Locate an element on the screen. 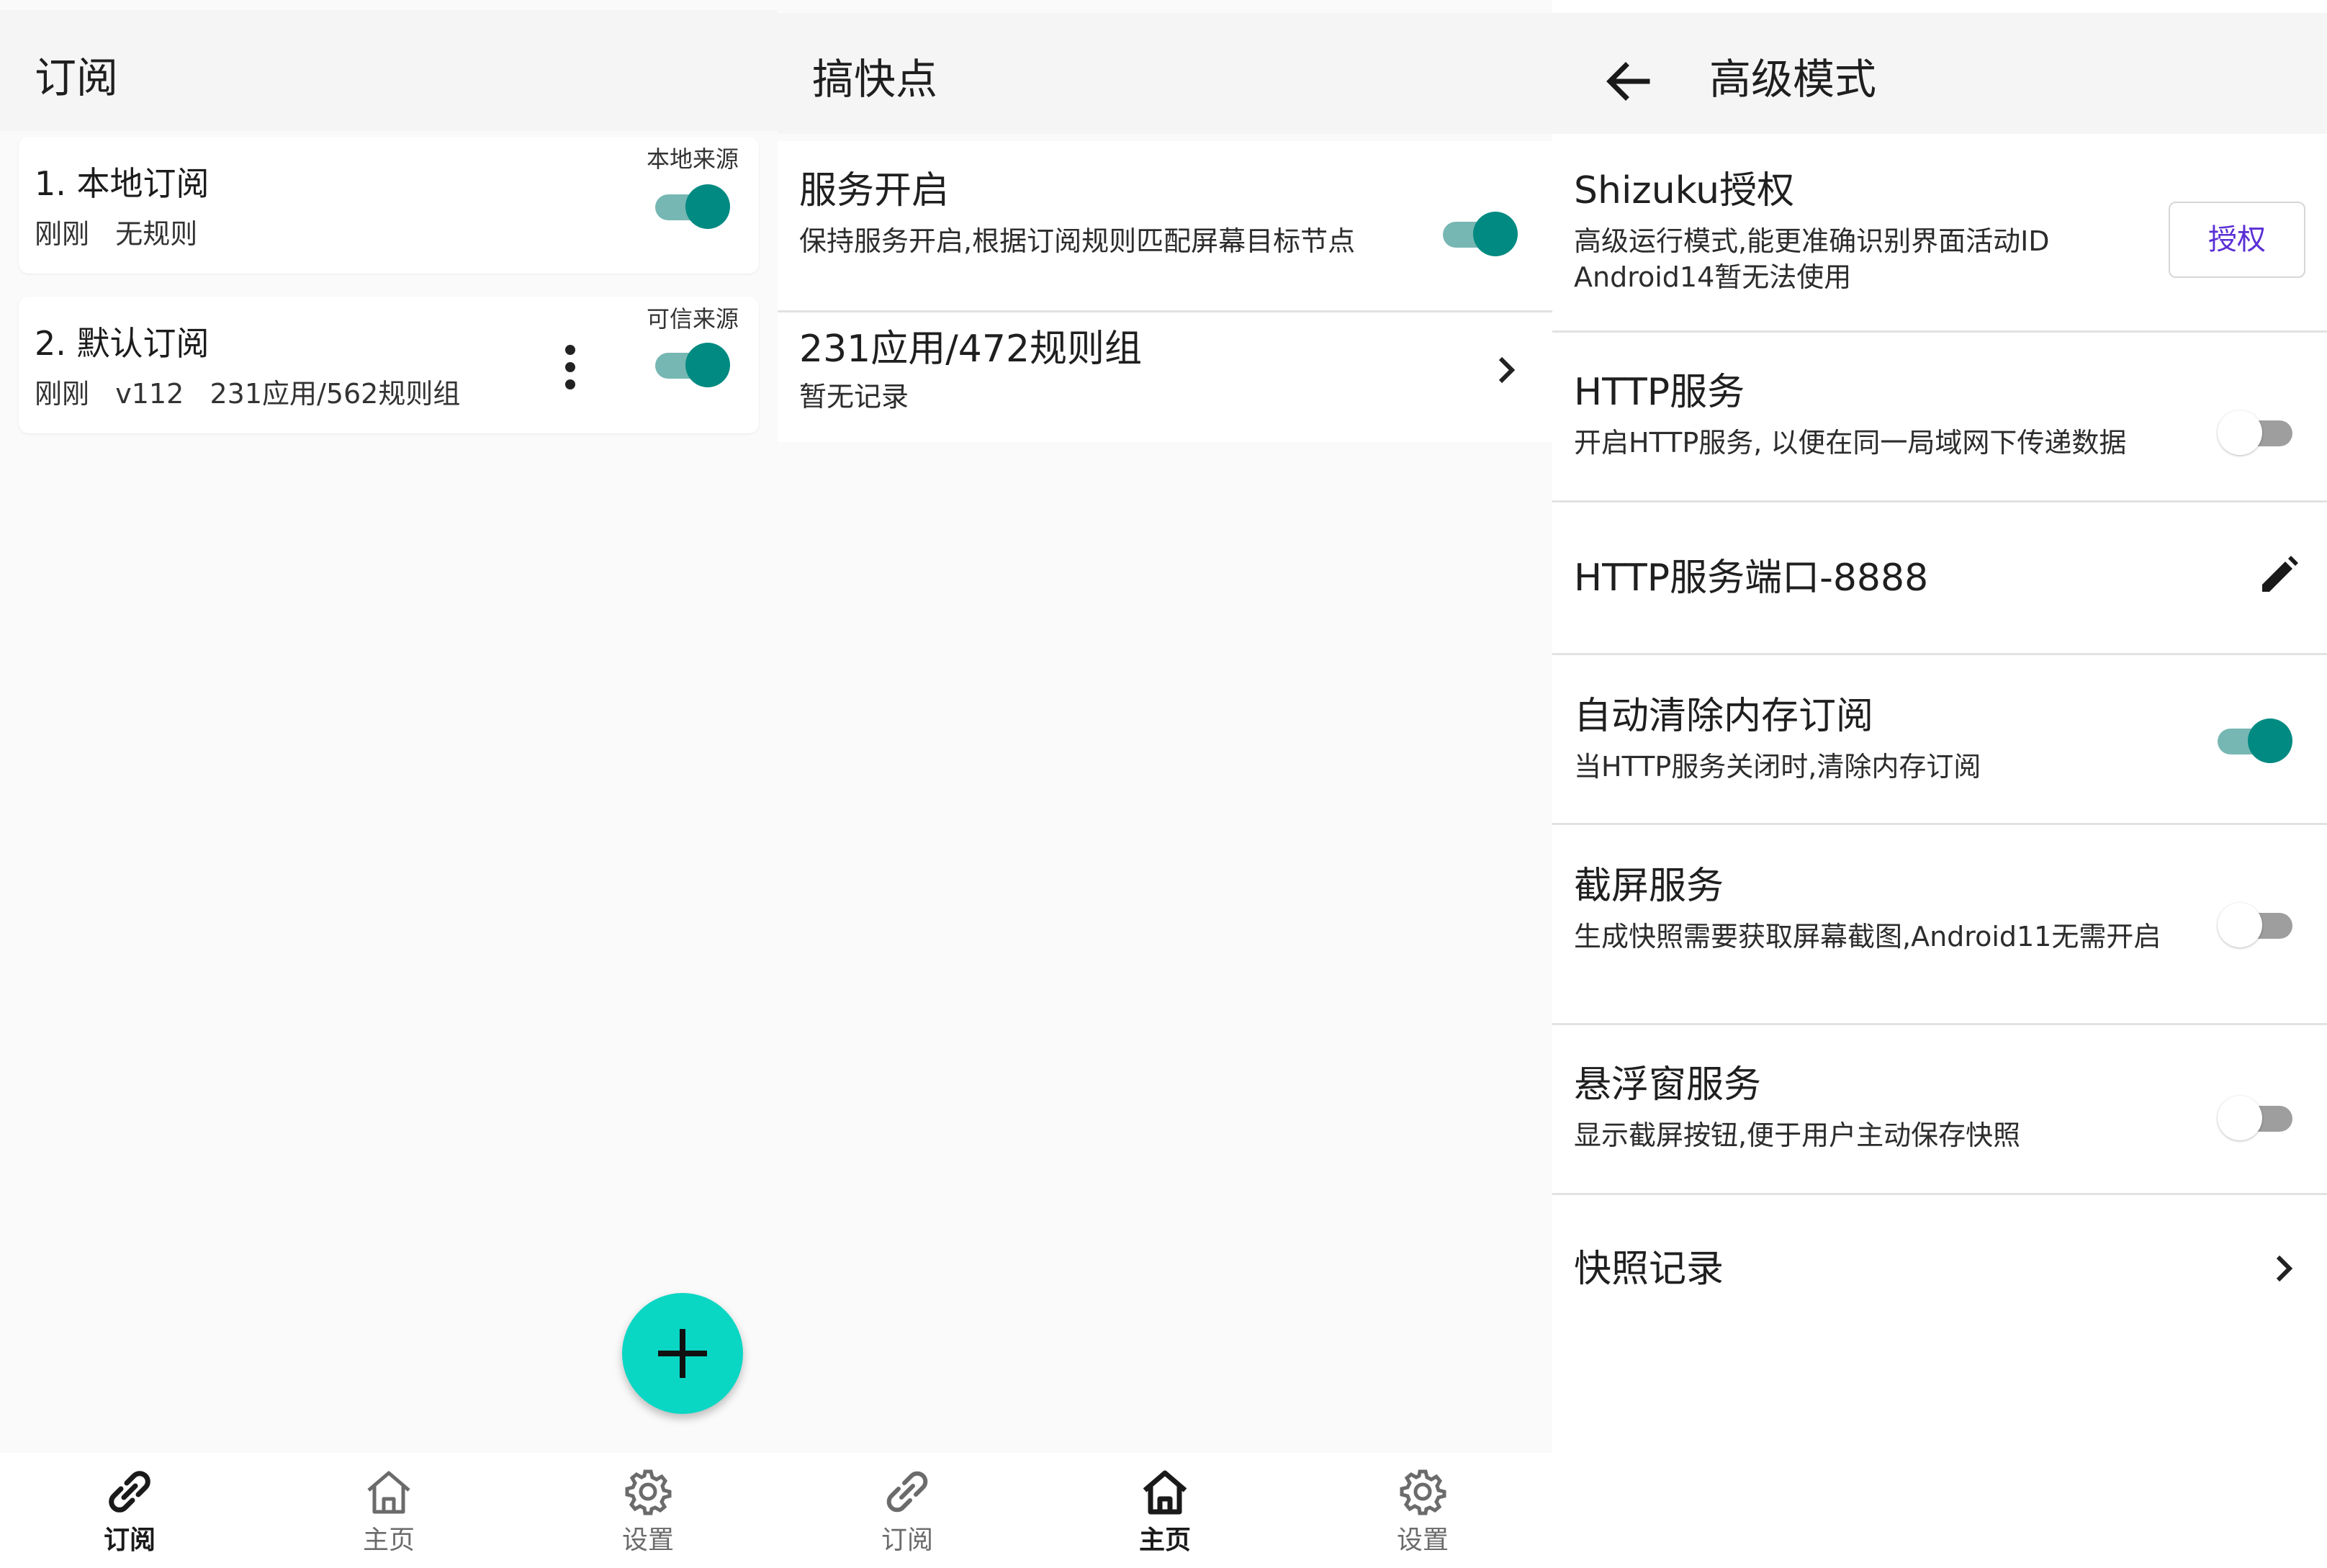  pencil-icon is located at coordinates (2278, 576).